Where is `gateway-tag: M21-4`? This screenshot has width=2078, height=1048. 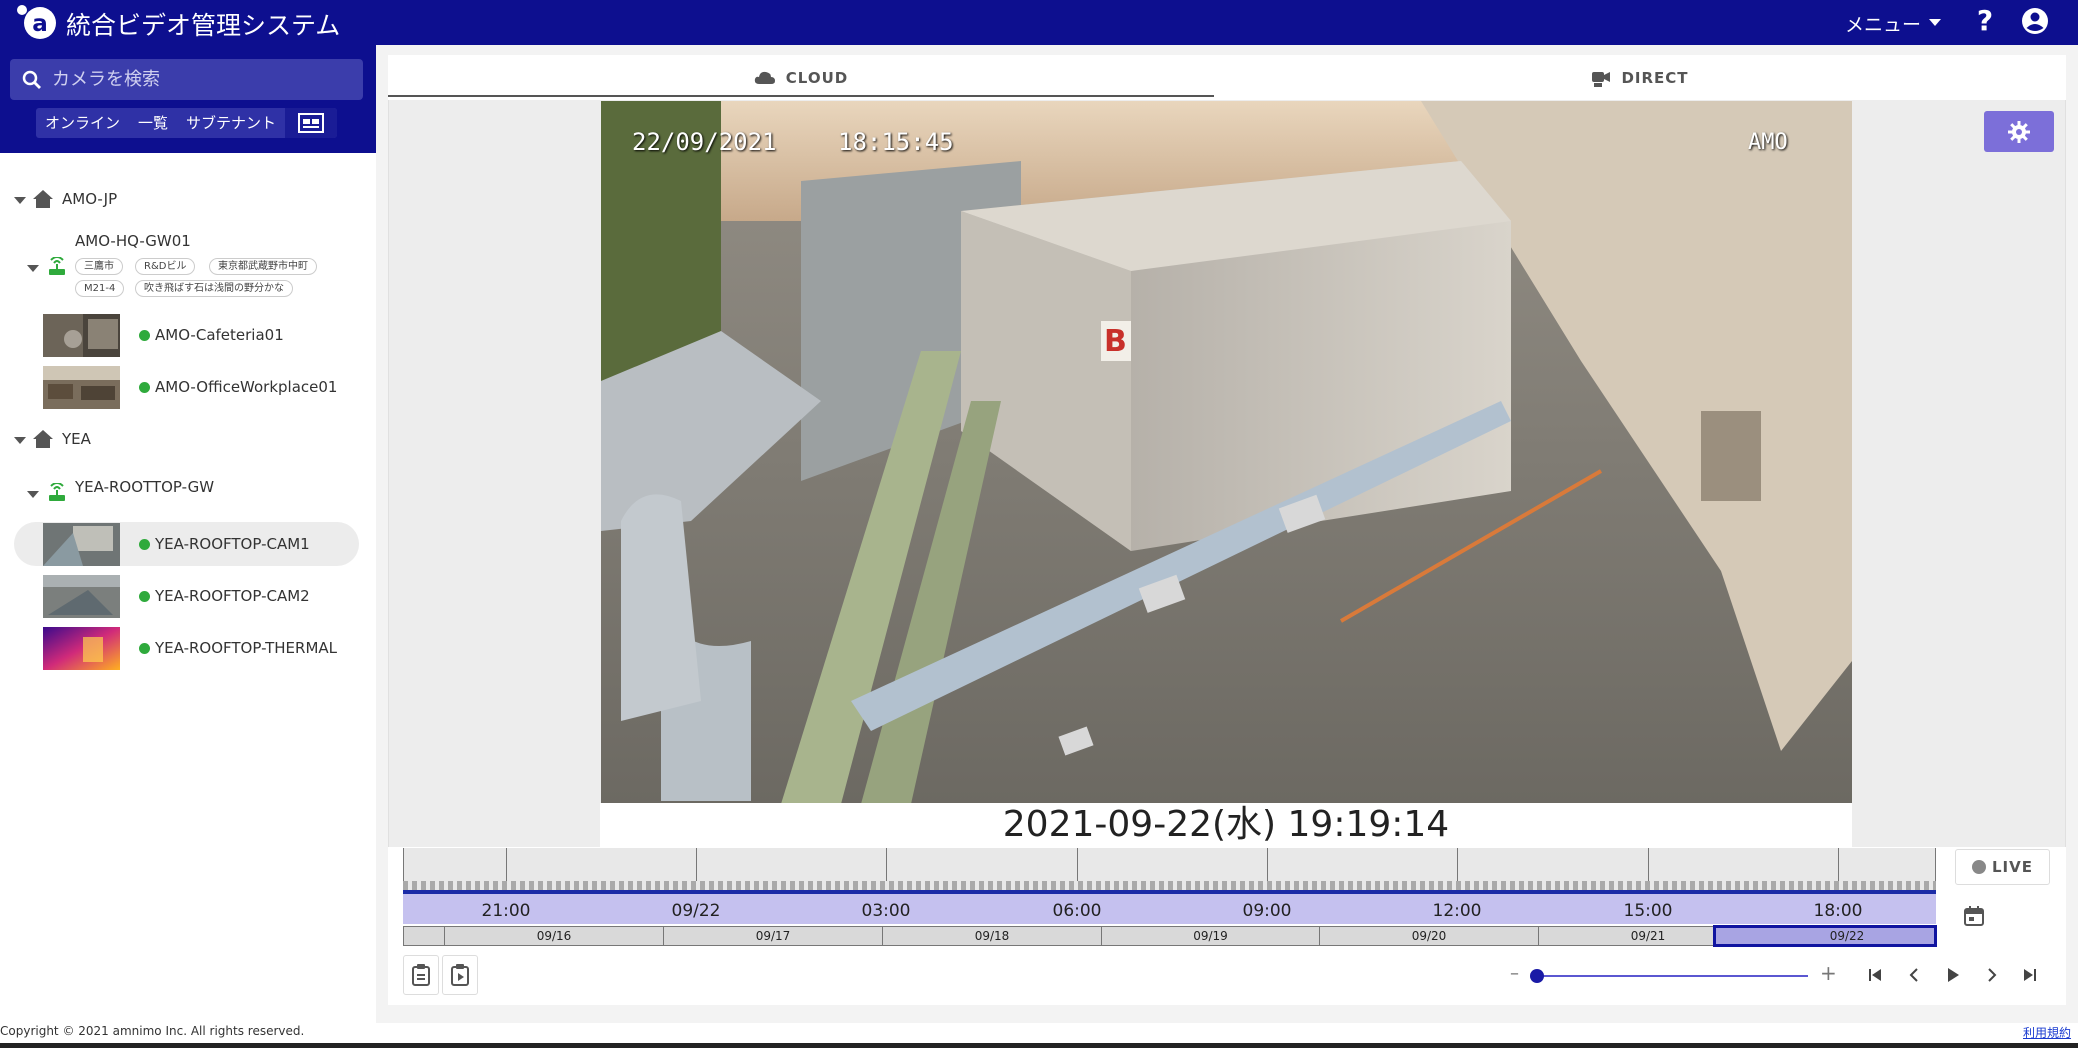
gateway-tag: M21-4 is located at coordinates (100, 288).